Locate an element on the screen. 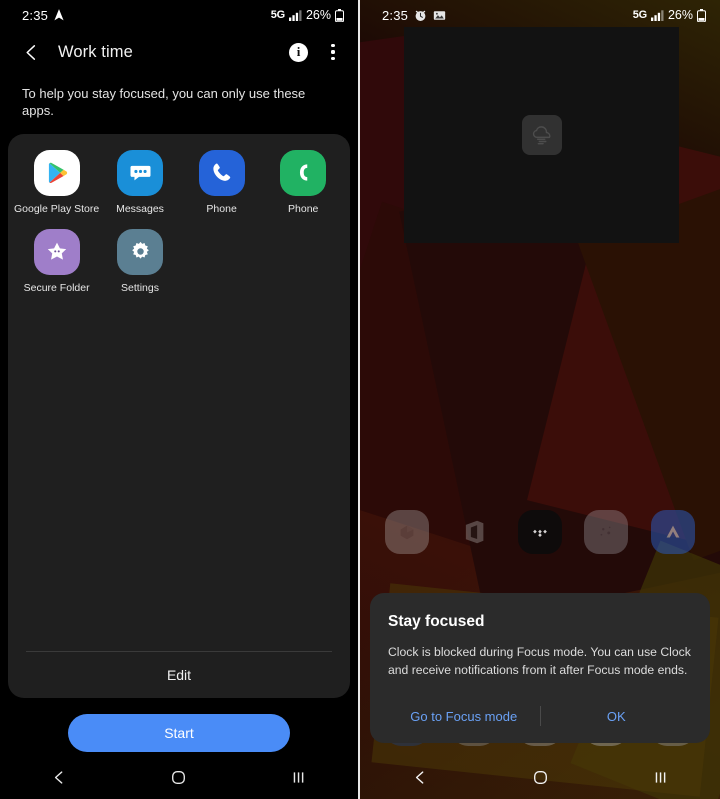  app-bar: Work time i is located at coordinates (179, 52).